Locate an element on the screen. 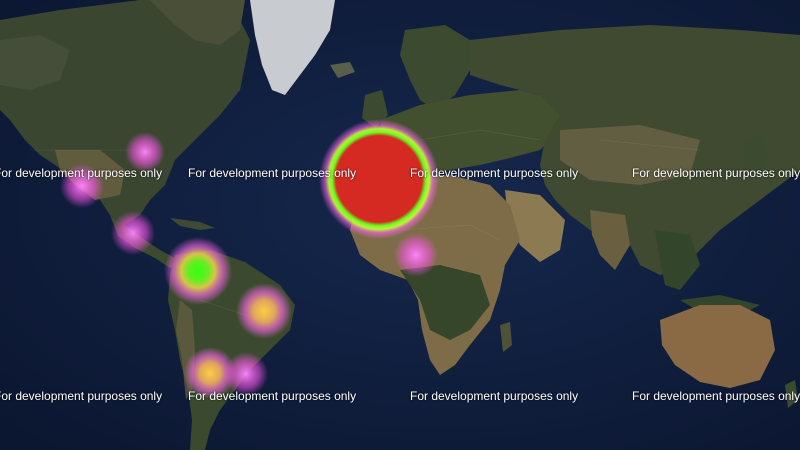  heatmap-point-colombia is located at coordinates (198, 271).